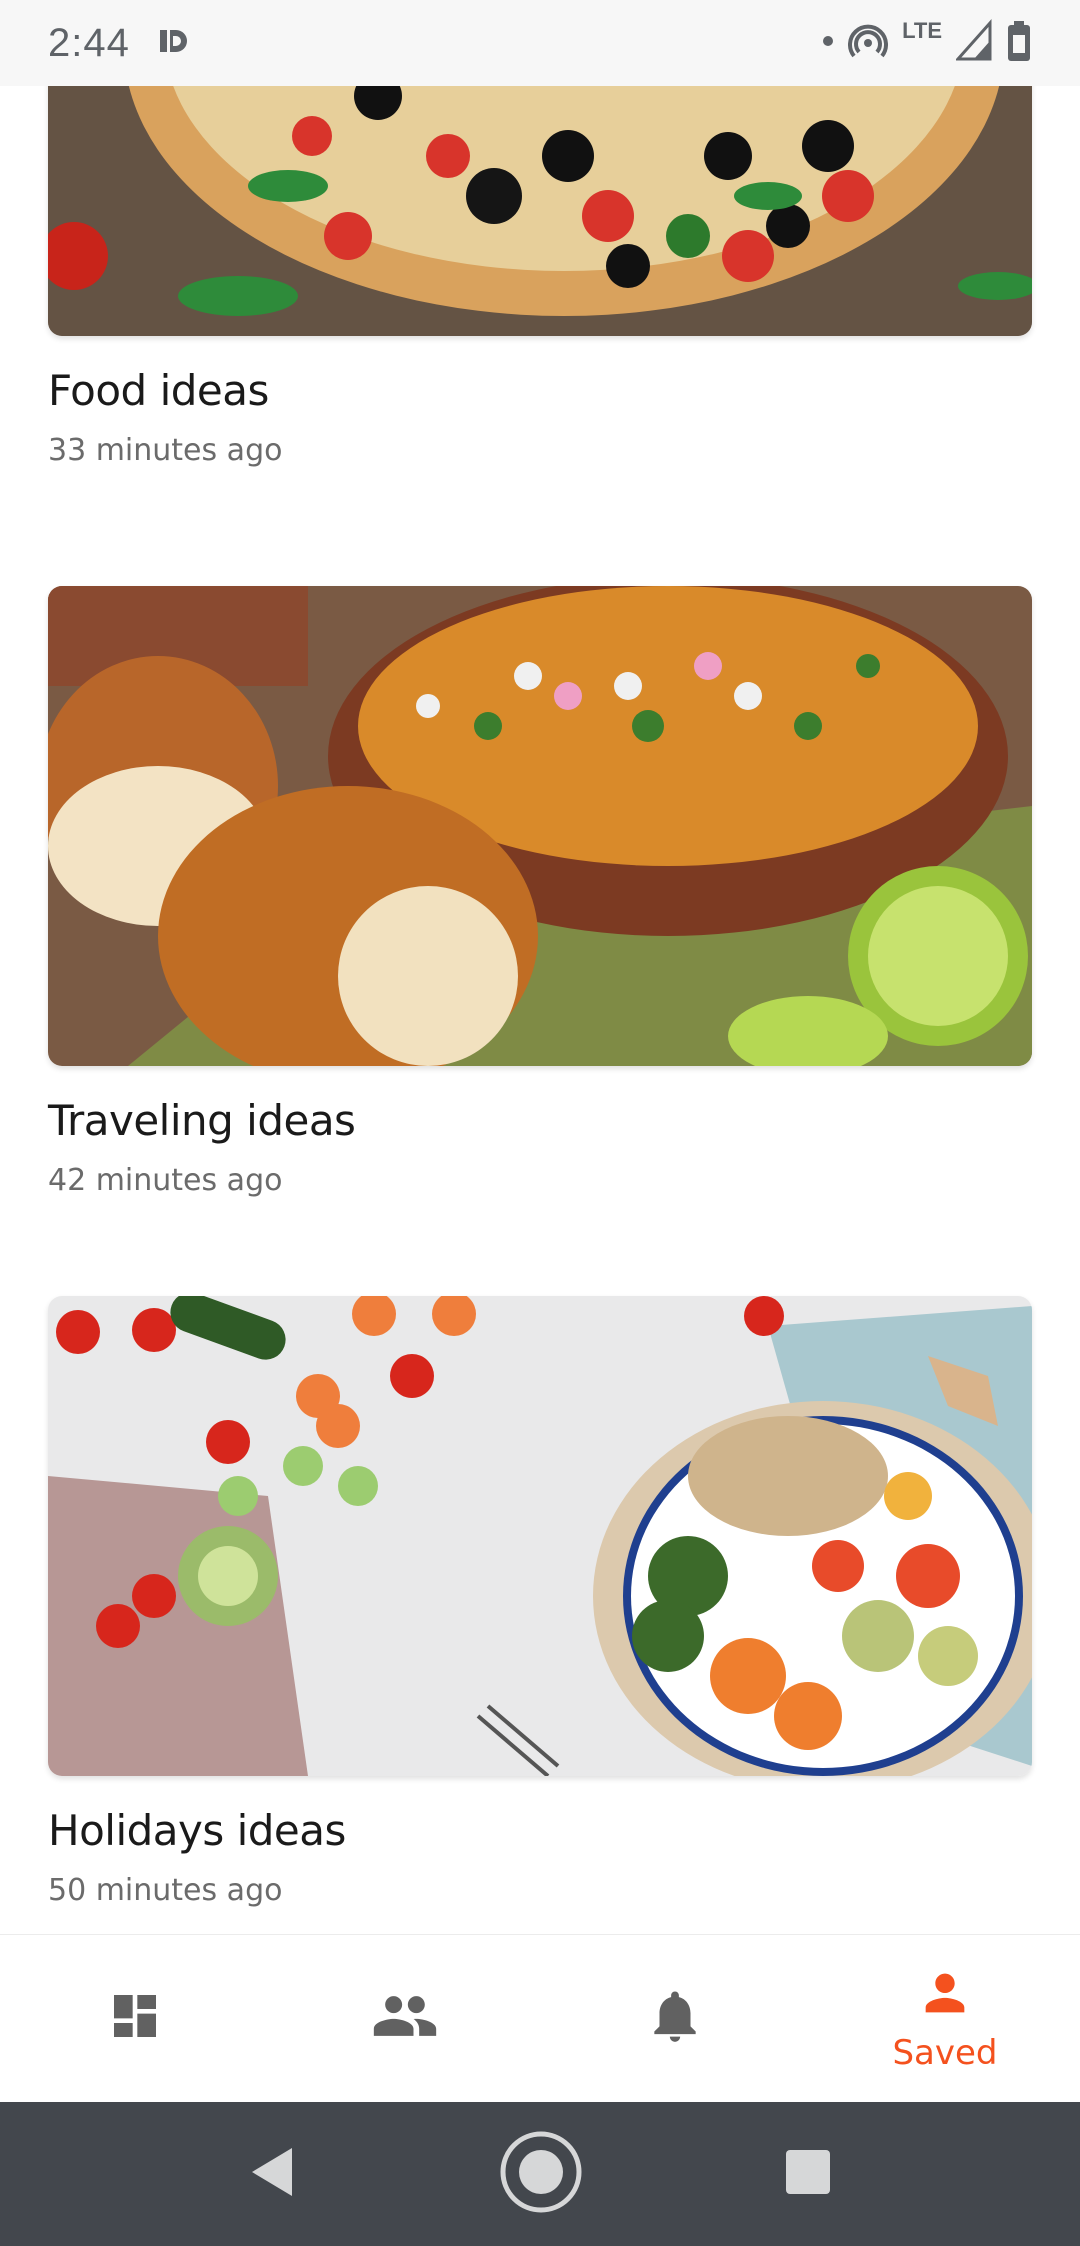 This screenshot has width=1080, height=2246. What do you see at coordinates (165, 1180) in the screenshot?
I see `card-timestamp: 42 minutes ago` at bounding box center [165, 1180].